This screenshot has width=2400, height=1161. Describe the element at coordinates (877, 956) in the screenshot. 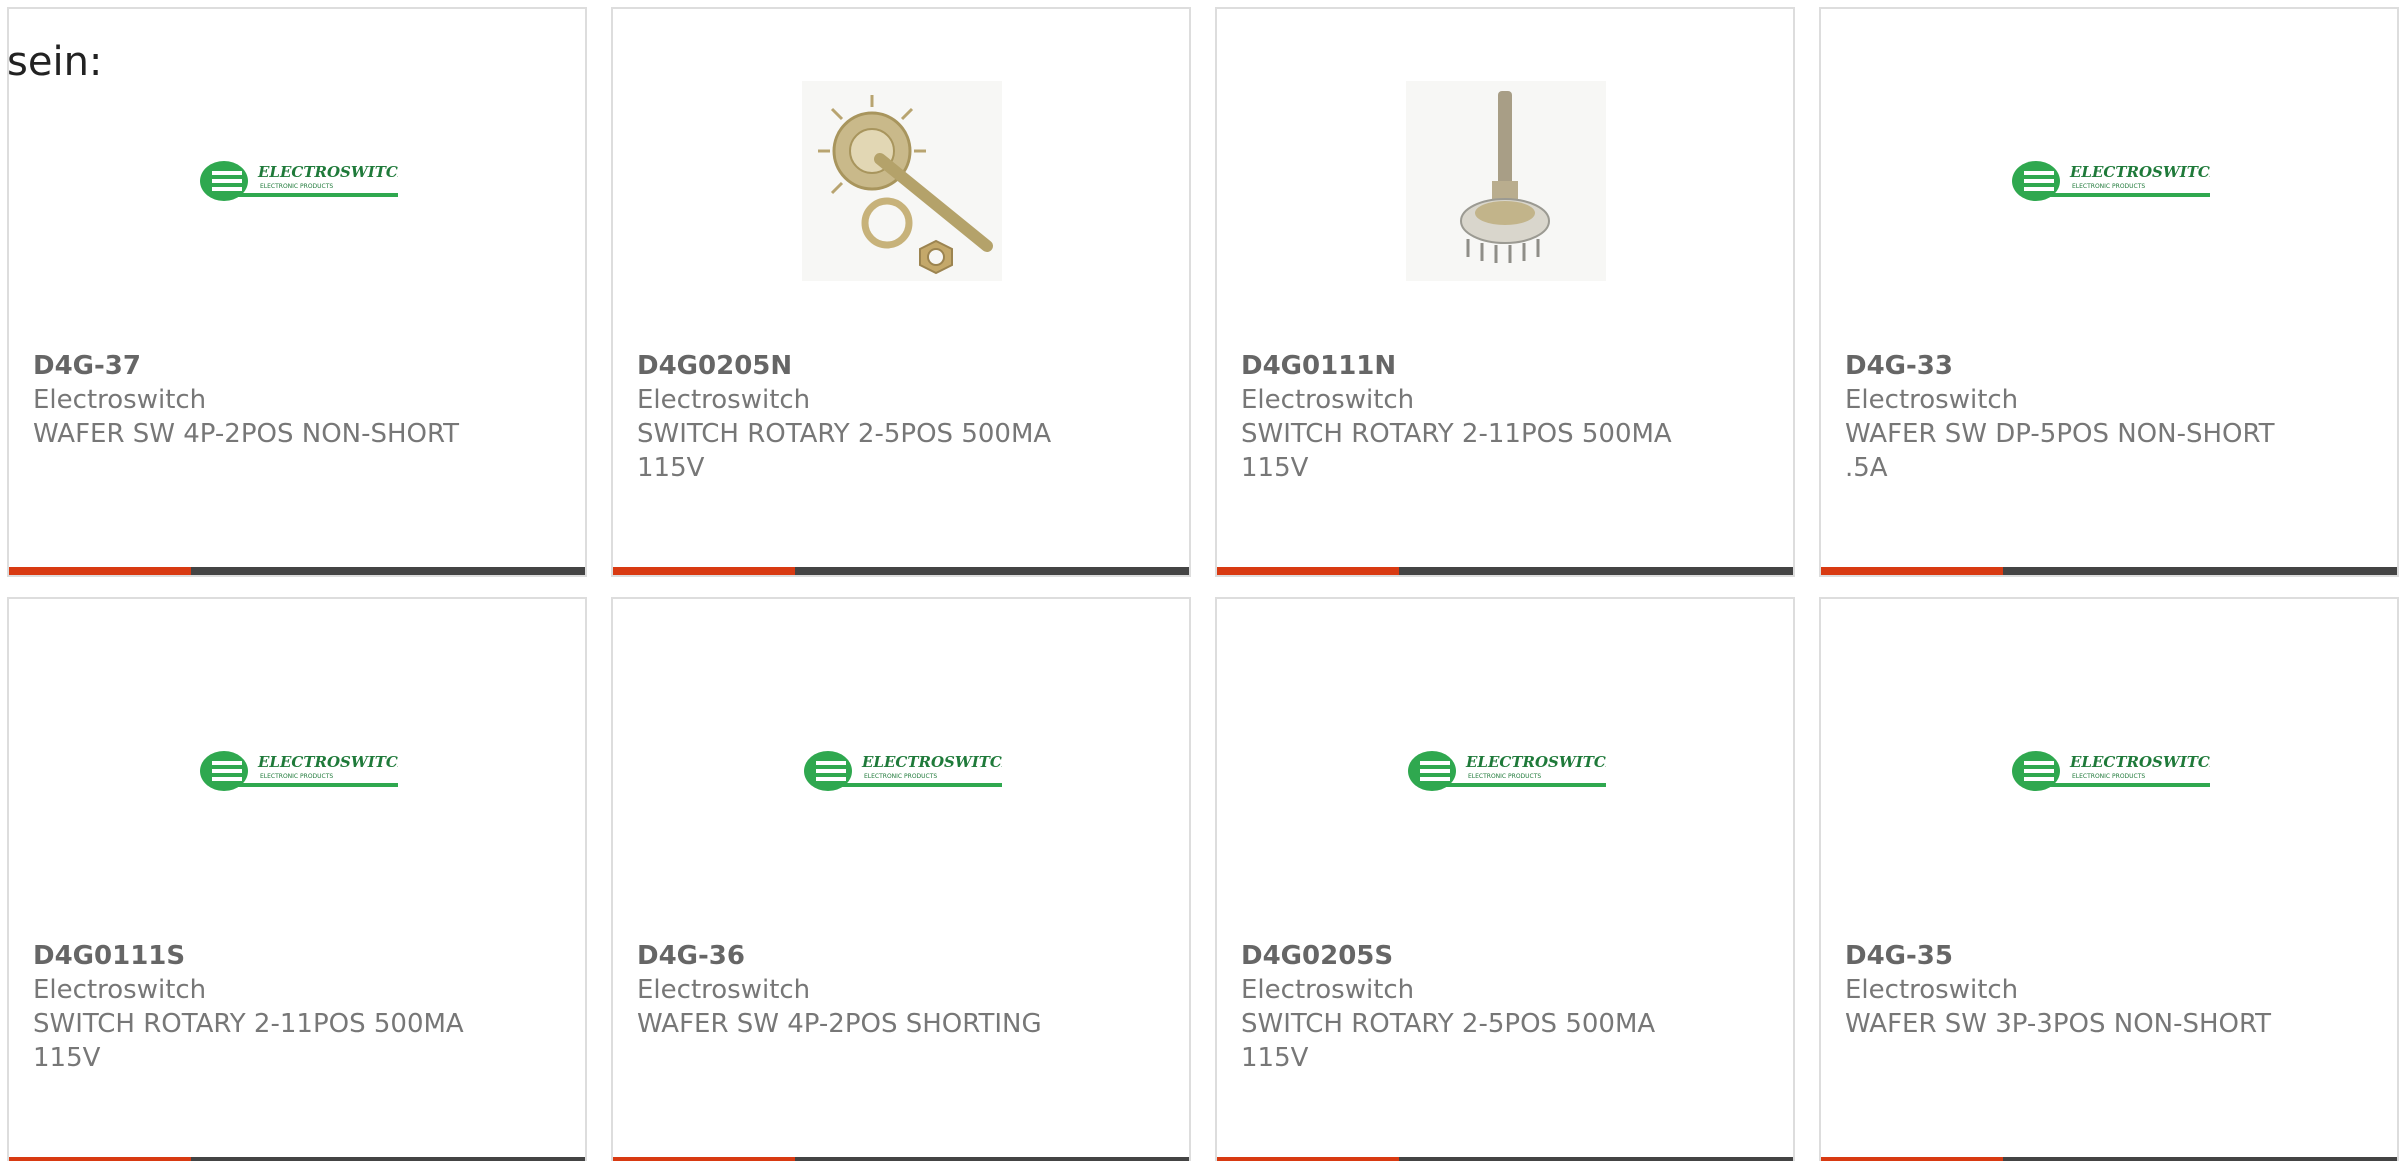

I see `part-number: D4G-36` at that location.